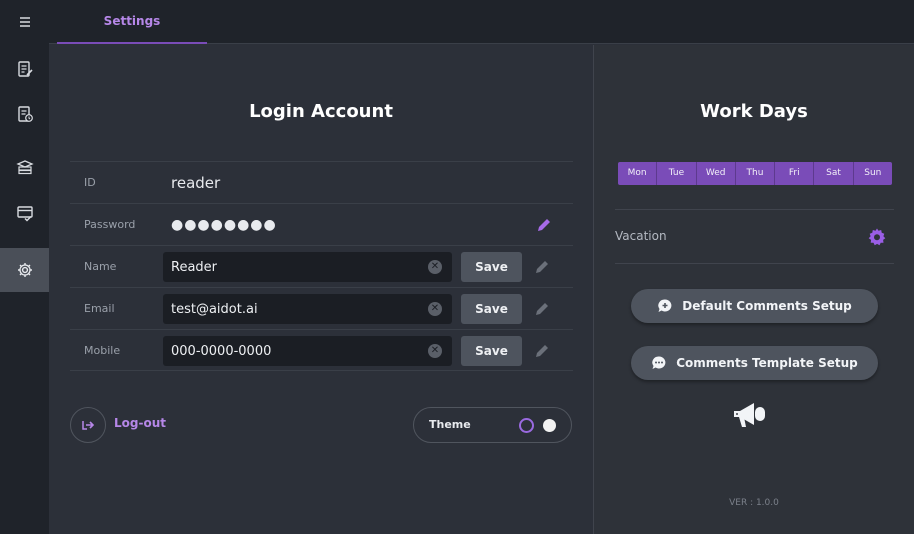 This screenshot has width=914, height=534. I want to click on mobile-row: Mobile ✕ Save, so click(321, 350).